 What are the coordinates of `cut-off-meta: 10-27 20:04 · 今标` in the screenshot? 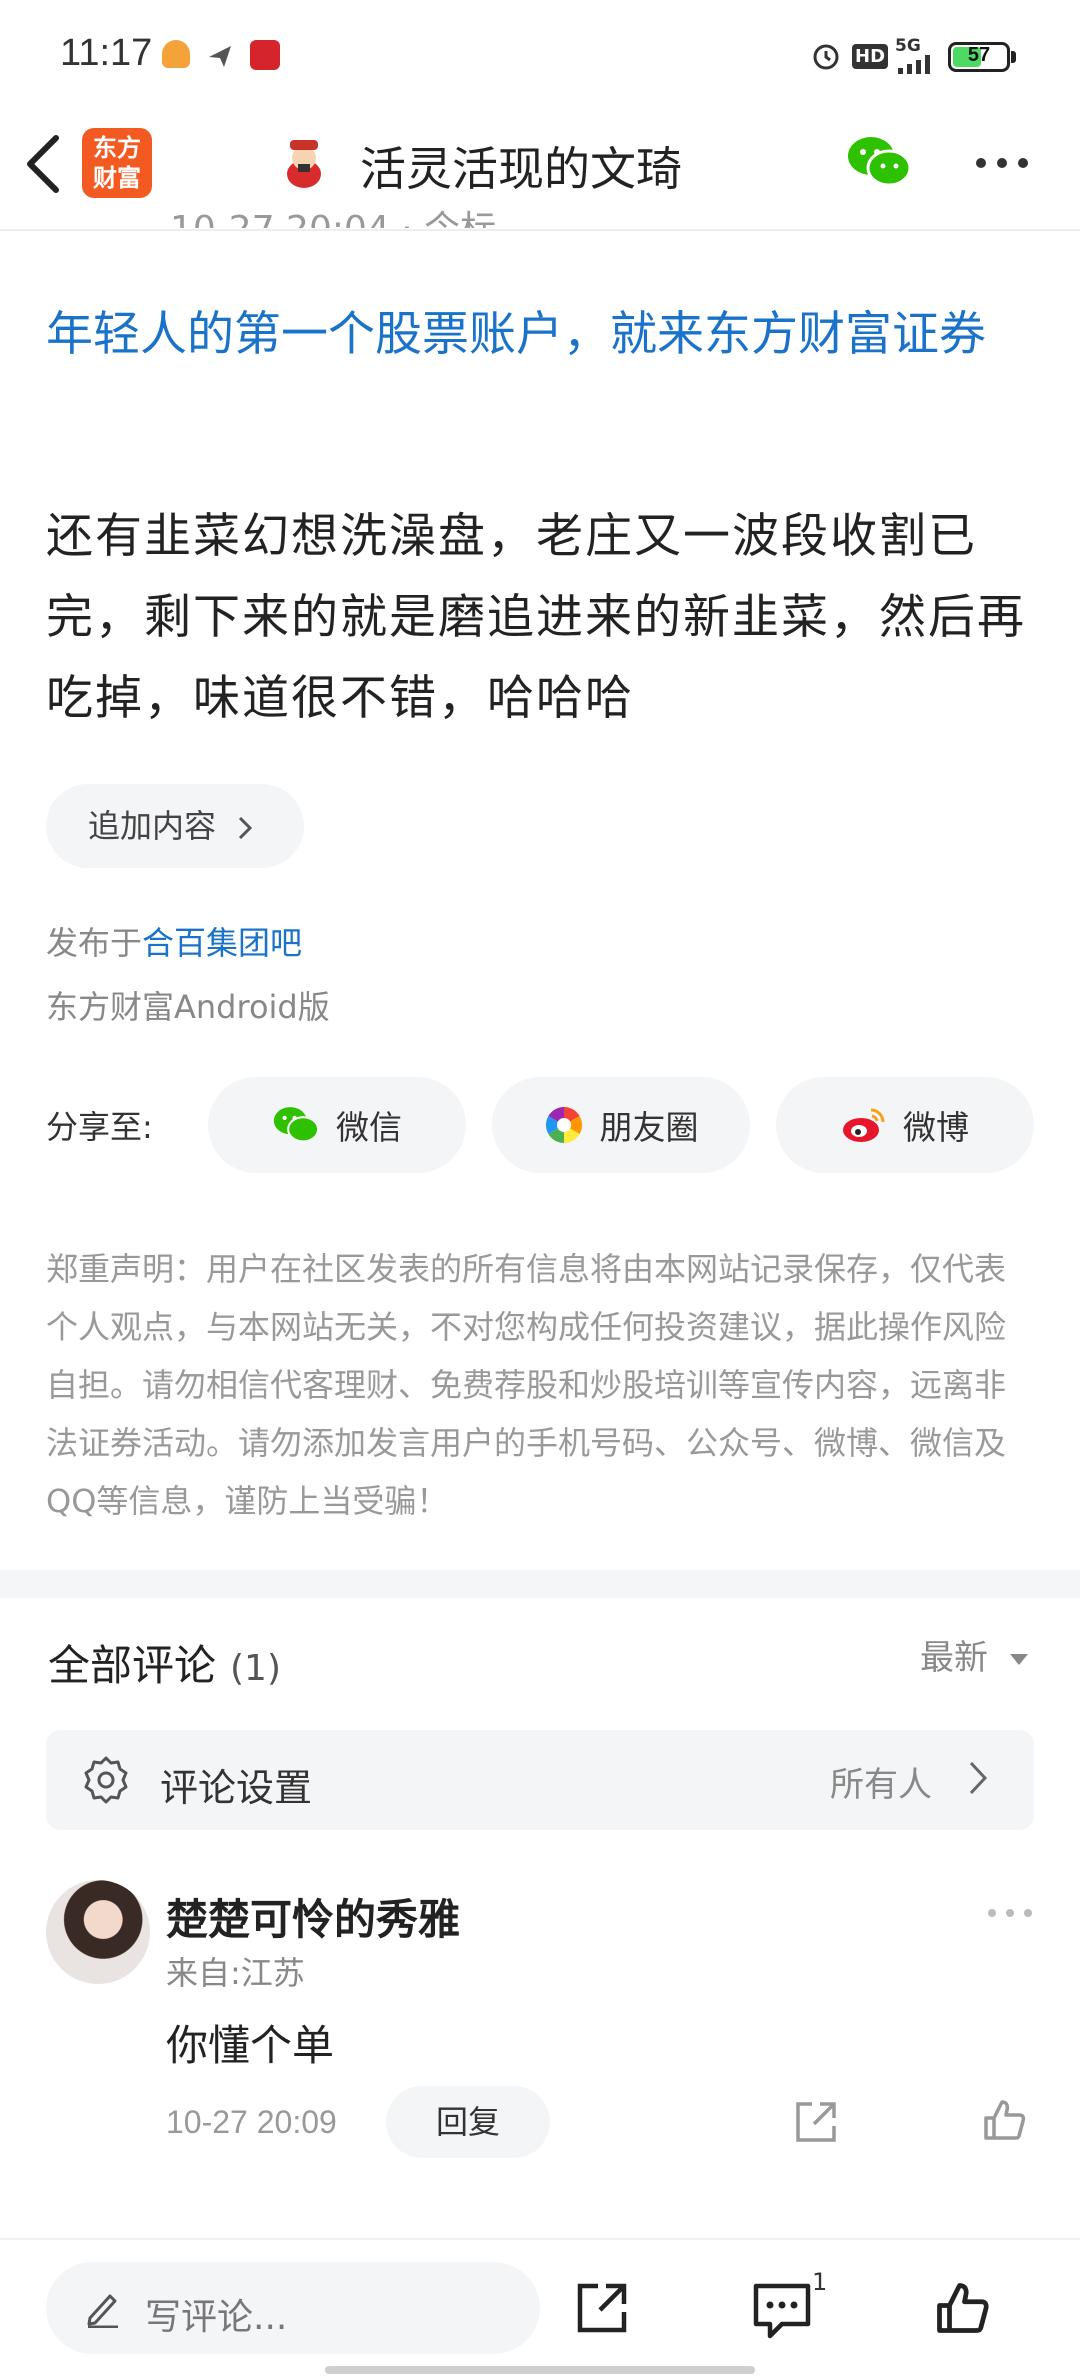 It's located at (333, 214).